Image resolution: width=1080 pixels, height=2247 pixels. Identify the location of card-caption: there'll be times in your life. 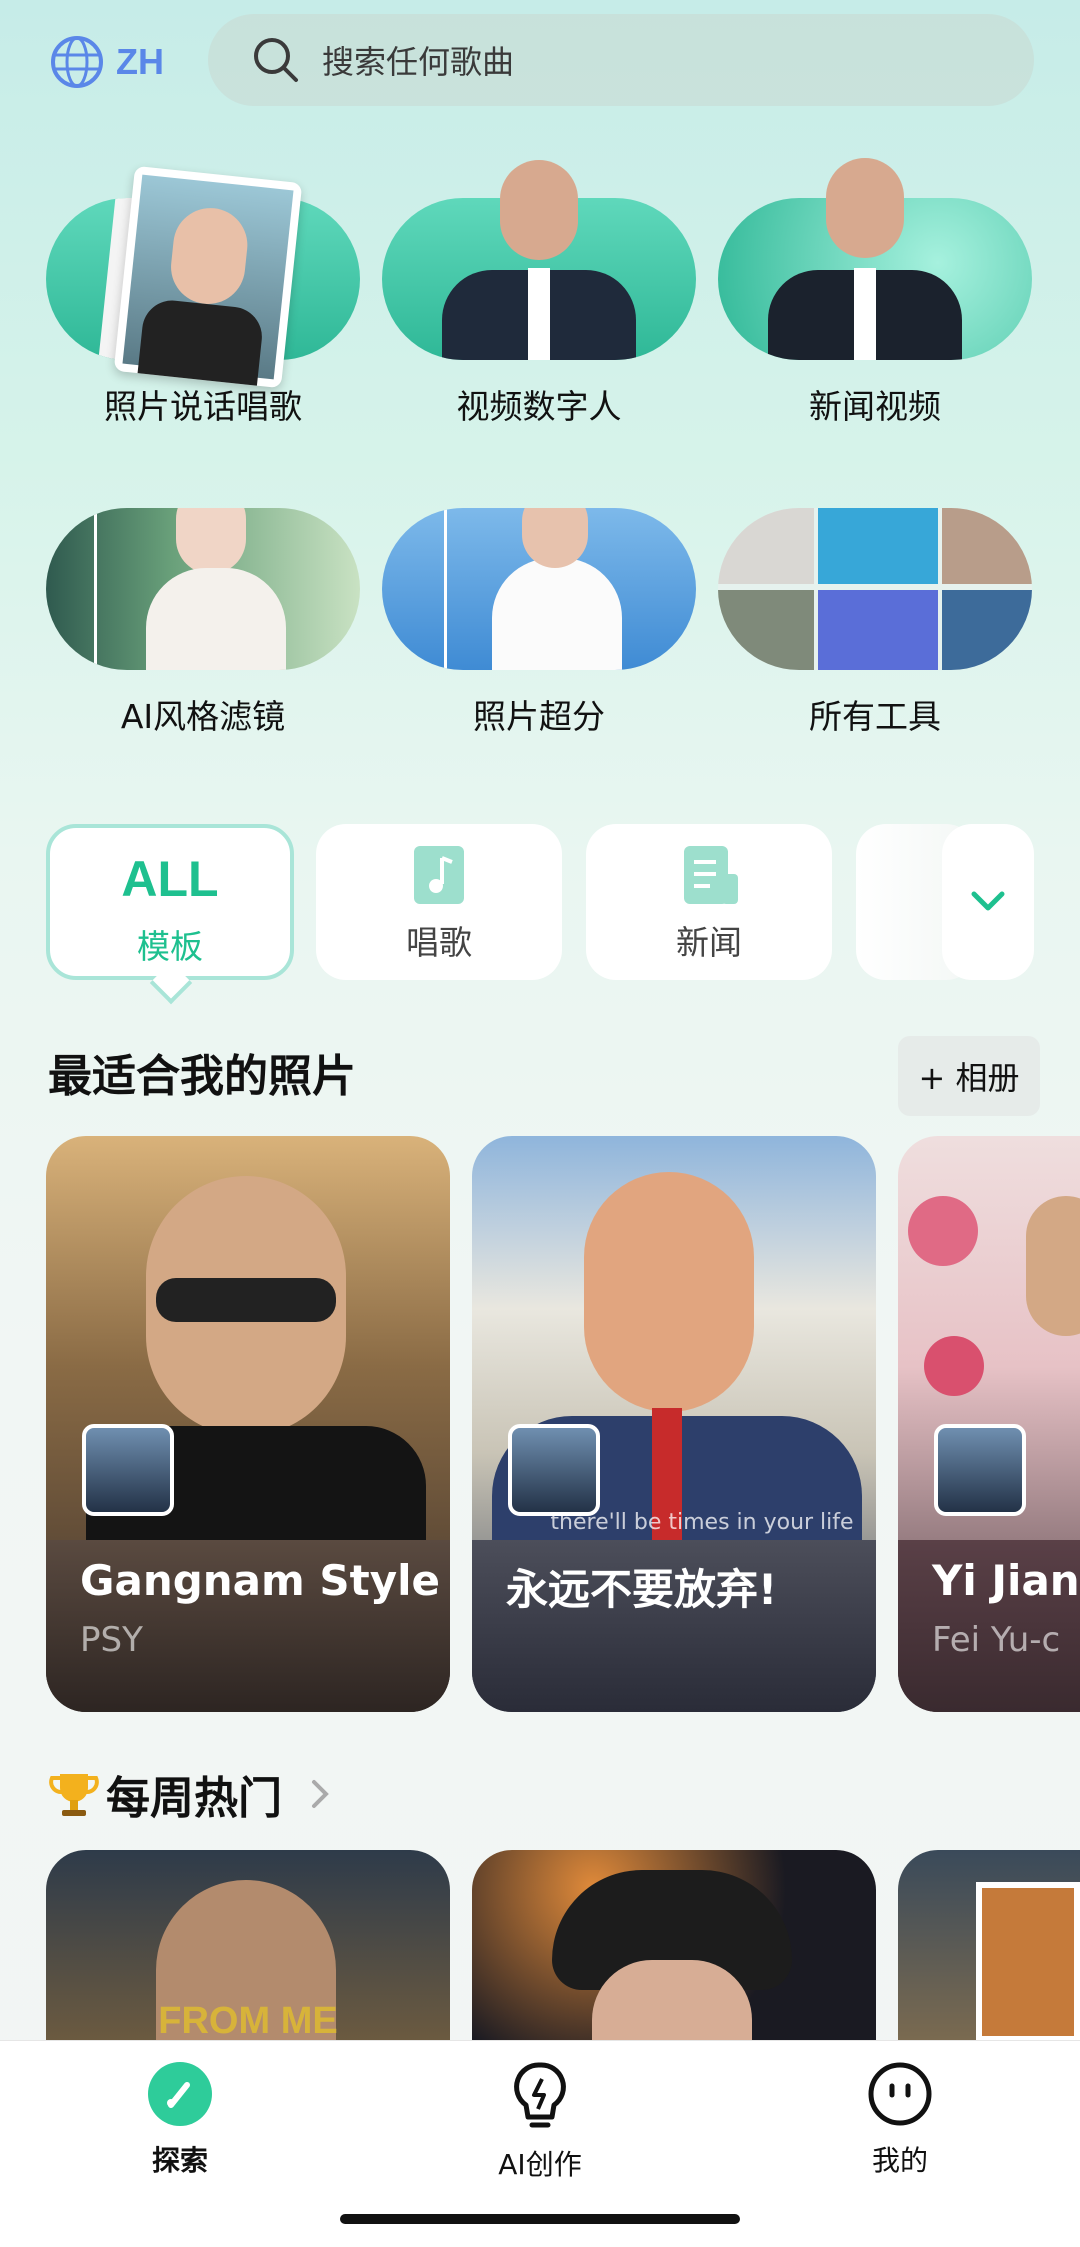
(702, 1522).